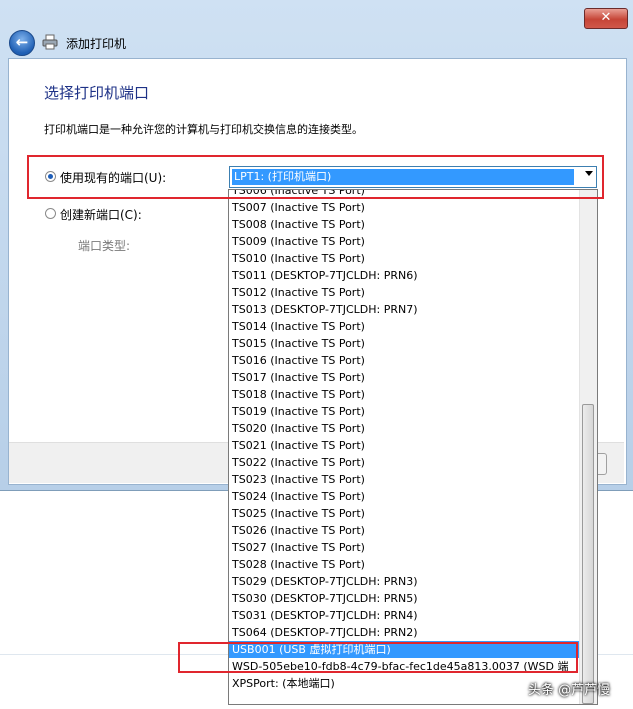 The image size is (633, 709). What do you see at coordinates (405, 530) in the screenshot?
I see `port-option: TS026 (Inactive TS Port)` at bounding box center [405, 530].